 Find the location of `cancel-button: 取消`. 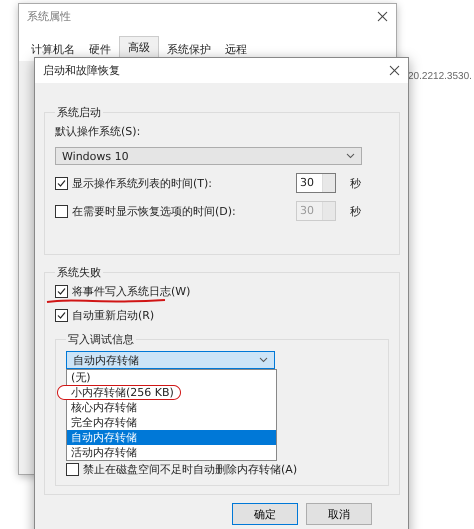

cancel-button: 取消 is located at coordinates (339, 514).